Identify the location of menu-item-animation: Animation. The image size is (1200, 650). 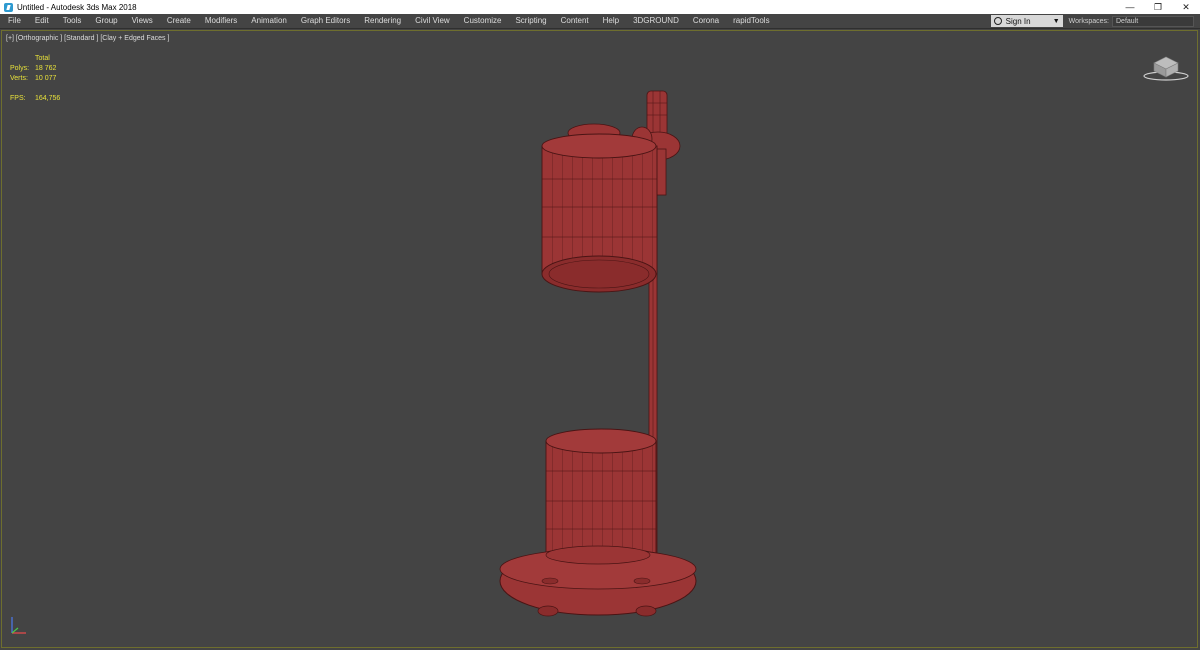
(269, 21).